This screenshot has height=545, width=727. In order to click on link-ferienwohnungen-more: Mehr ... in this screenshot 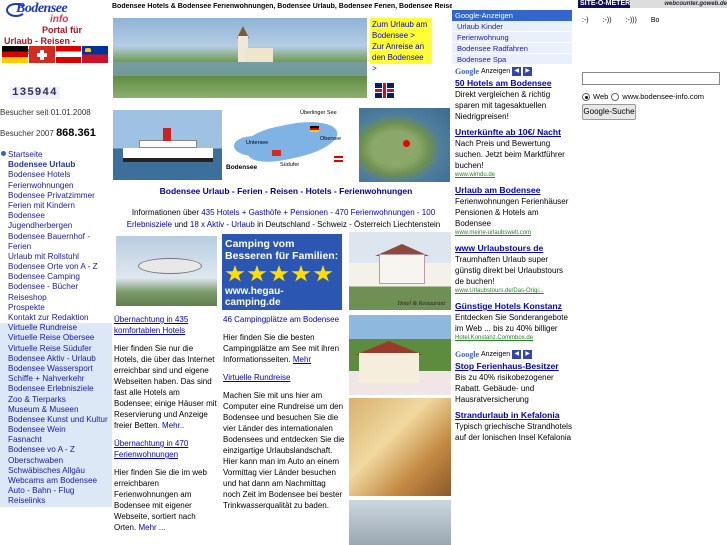, I will do `click(151, 527)`.